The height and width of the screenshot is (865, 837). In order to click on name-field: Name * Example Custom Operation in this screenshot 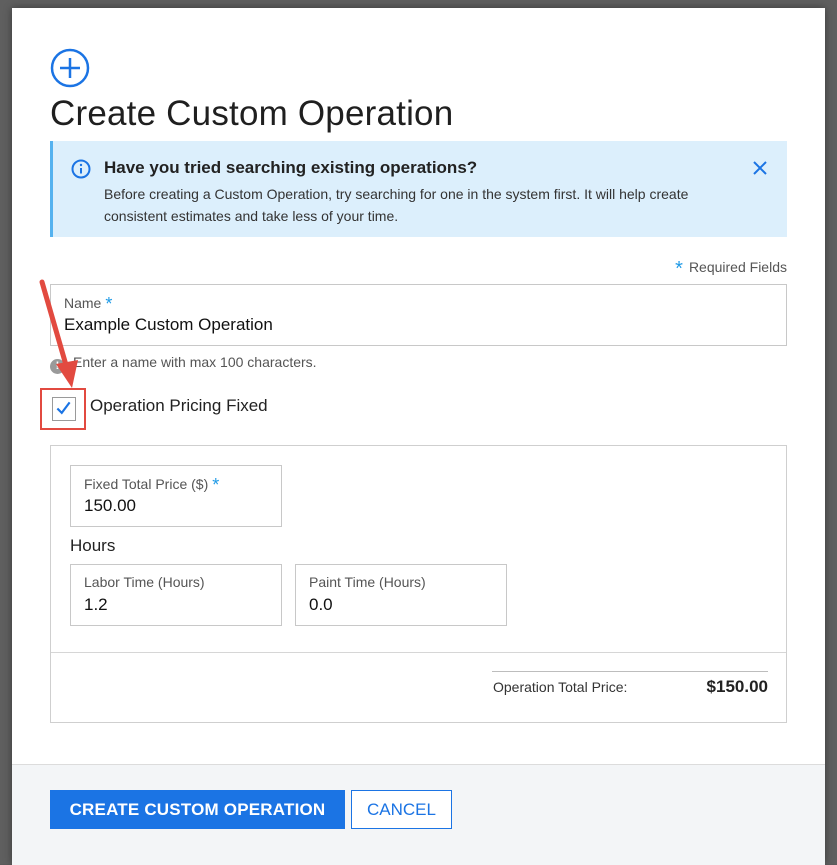, I will do `click(418, 315)`.